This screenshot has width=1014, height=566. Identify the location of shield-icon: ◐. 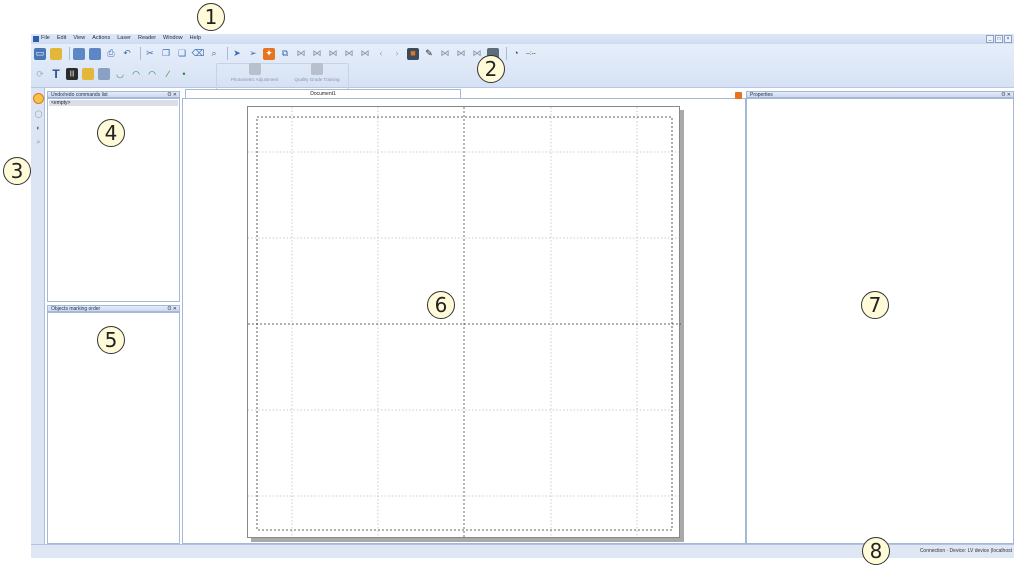
(38, 128).